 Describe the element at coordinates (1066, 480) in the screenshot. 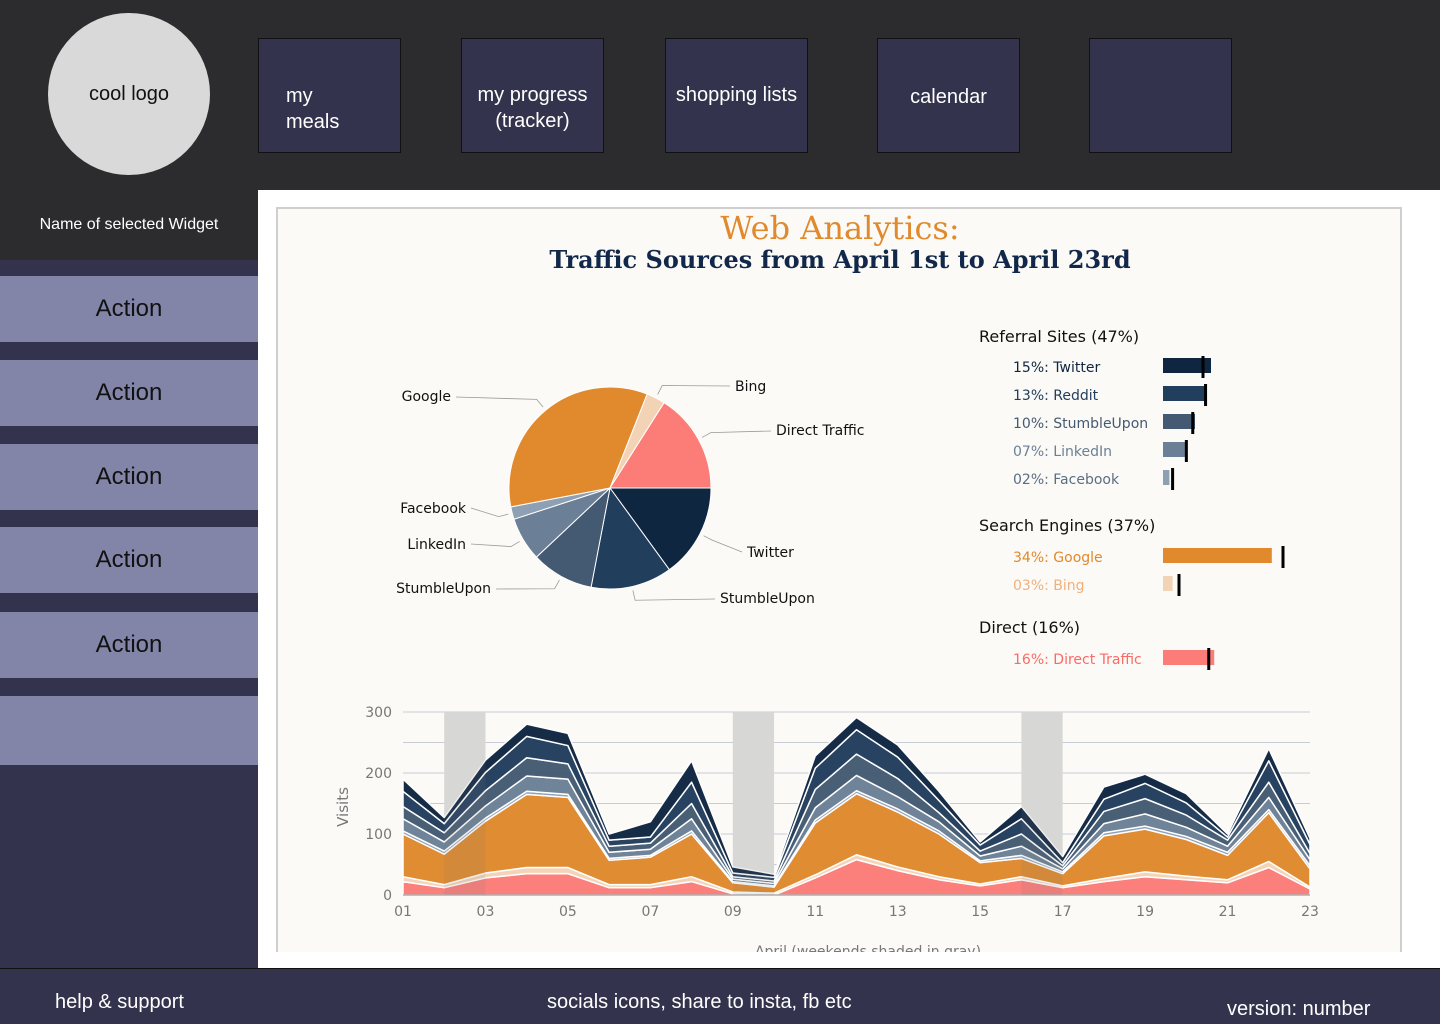

I see `bar-label: 02%: Facebook` at that location.